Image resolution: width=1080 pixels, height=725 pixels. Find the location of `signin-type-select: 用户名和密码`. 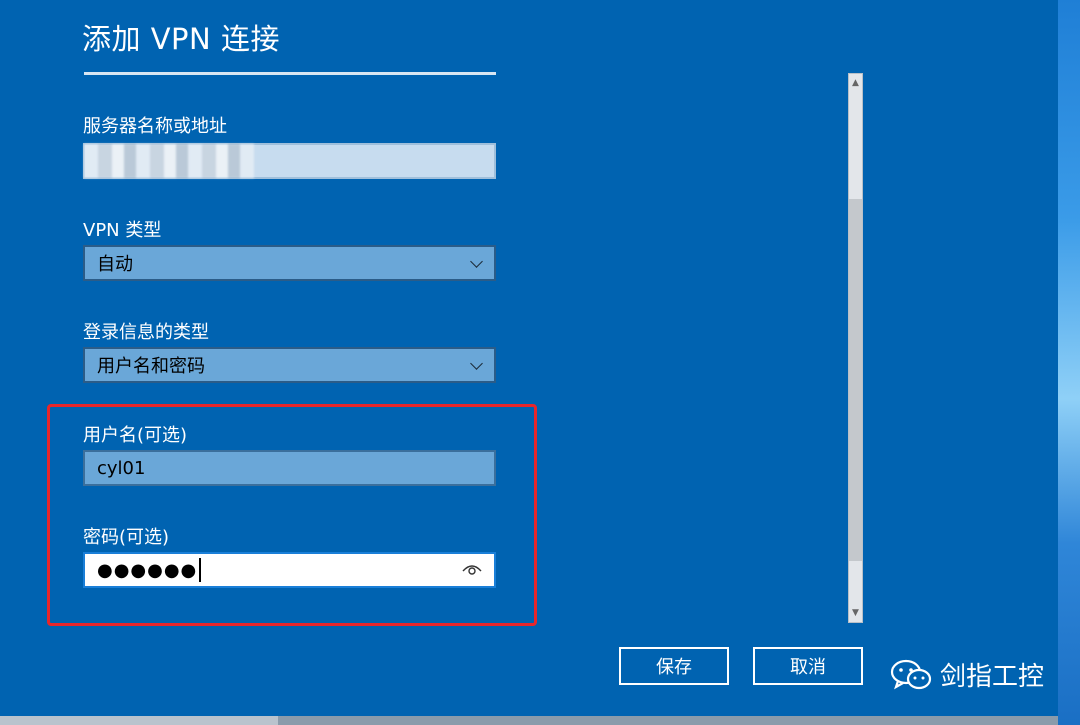

signin-type-select: 用户名和密码 is located at coordinates (289, 365).